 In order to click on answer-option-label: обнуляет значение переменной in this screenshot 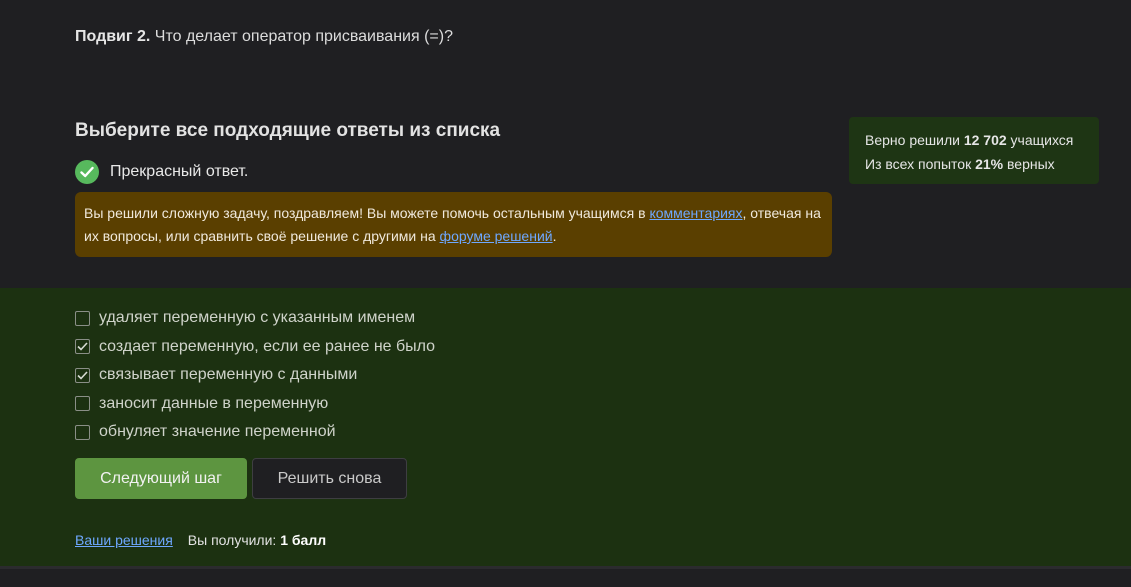, I will do `click(217, 432)`.